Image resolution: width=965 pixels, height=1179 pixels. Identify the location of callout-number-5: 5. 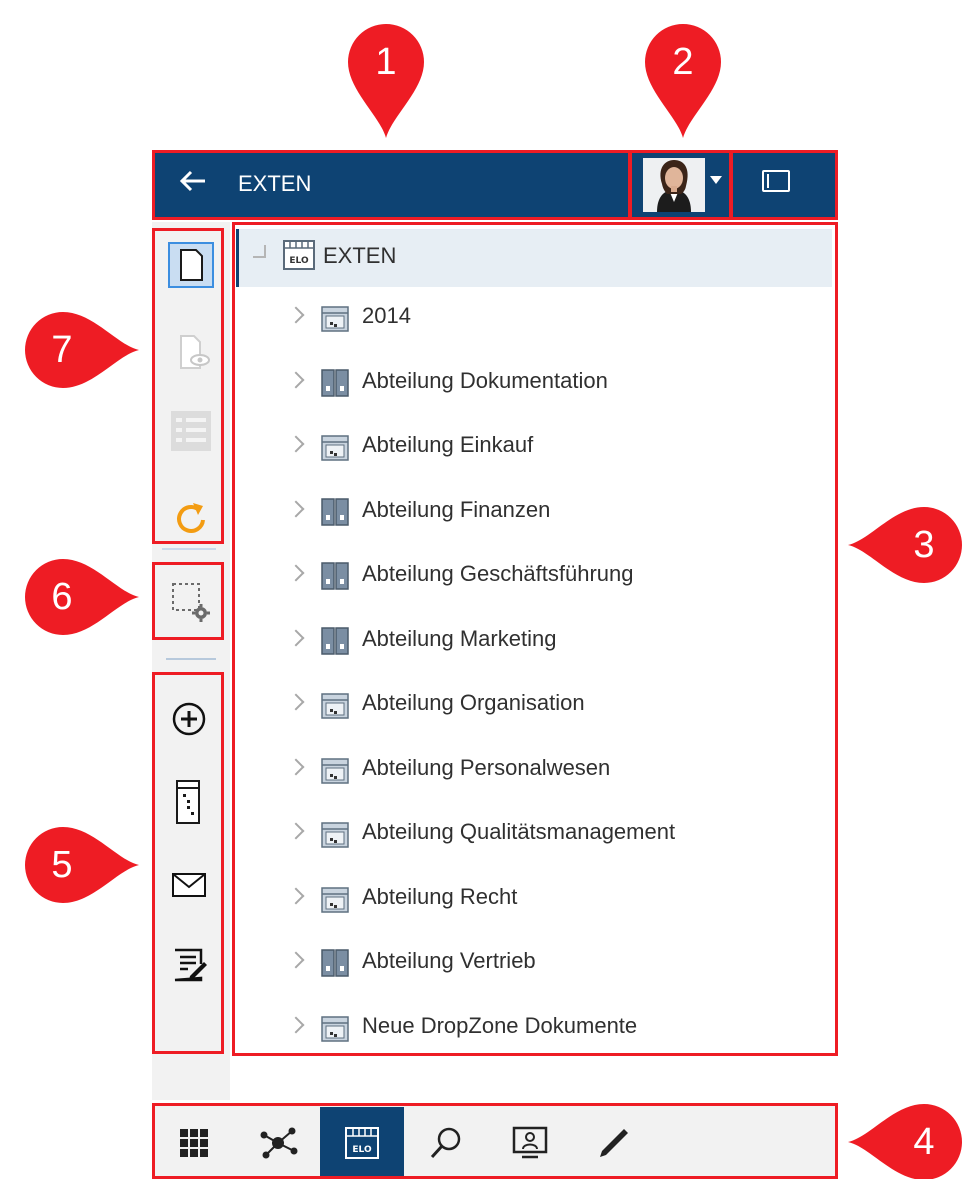
(62, 865).